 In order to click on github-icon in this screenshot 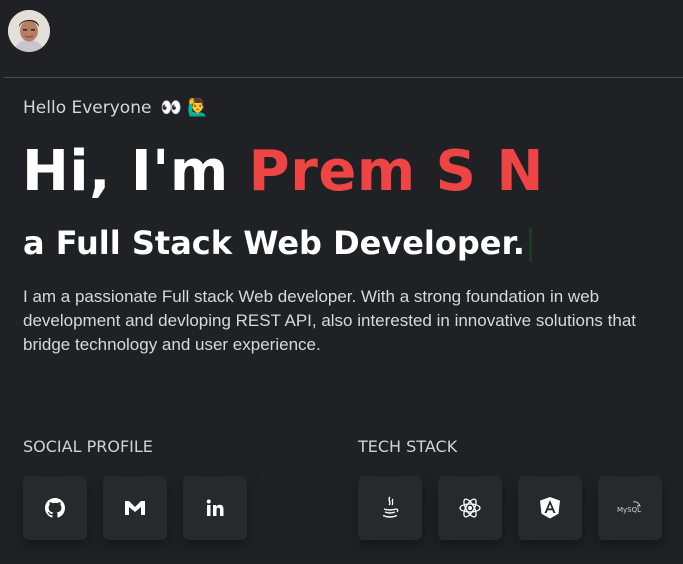, I will do `click(55, 508)`.